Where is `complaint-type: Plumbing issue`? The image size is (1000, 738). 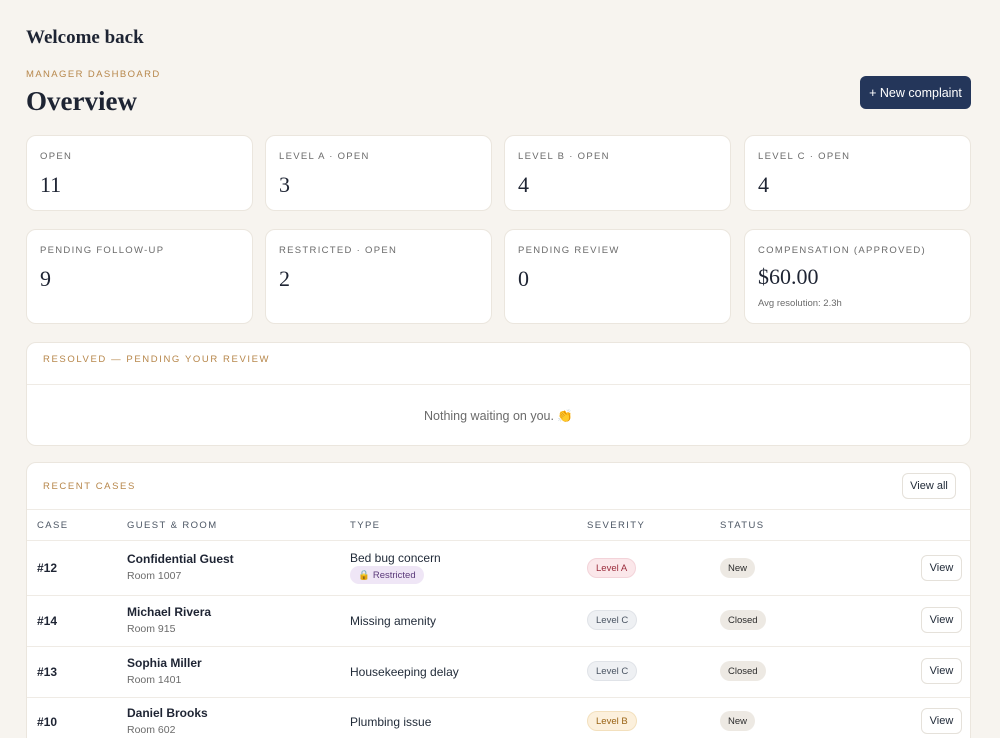
complaint-type: Plumbing issue is located at coordinates (391, 722).